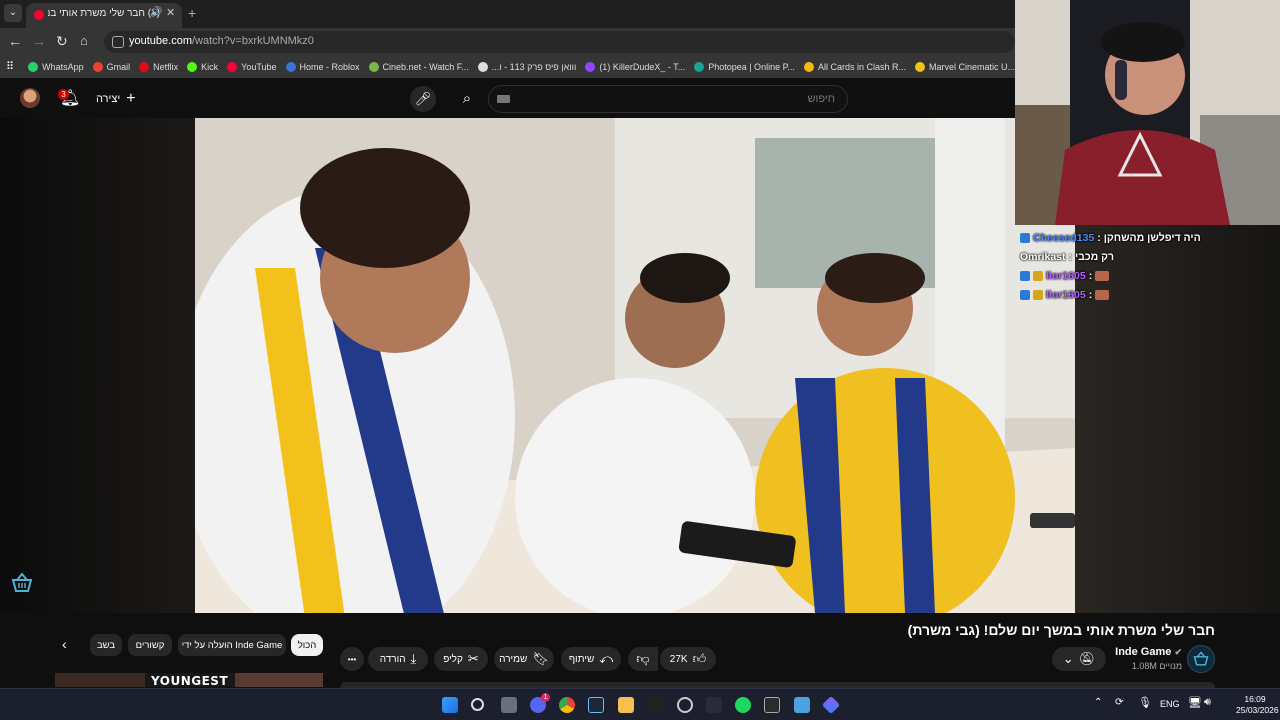 This screenshot has width=1280, height=720. What do you see at coordinates (596, 705) in the screenshot?
I see `steam-icon` at bounding box center [596, 705].